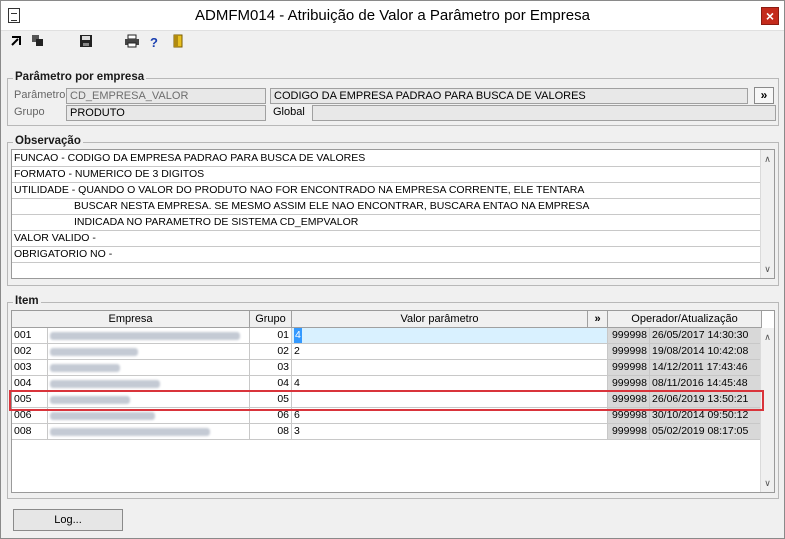 This screenshot has height=539, width=785. I want to click on header-empresa: Empresa, so click(131, 319).